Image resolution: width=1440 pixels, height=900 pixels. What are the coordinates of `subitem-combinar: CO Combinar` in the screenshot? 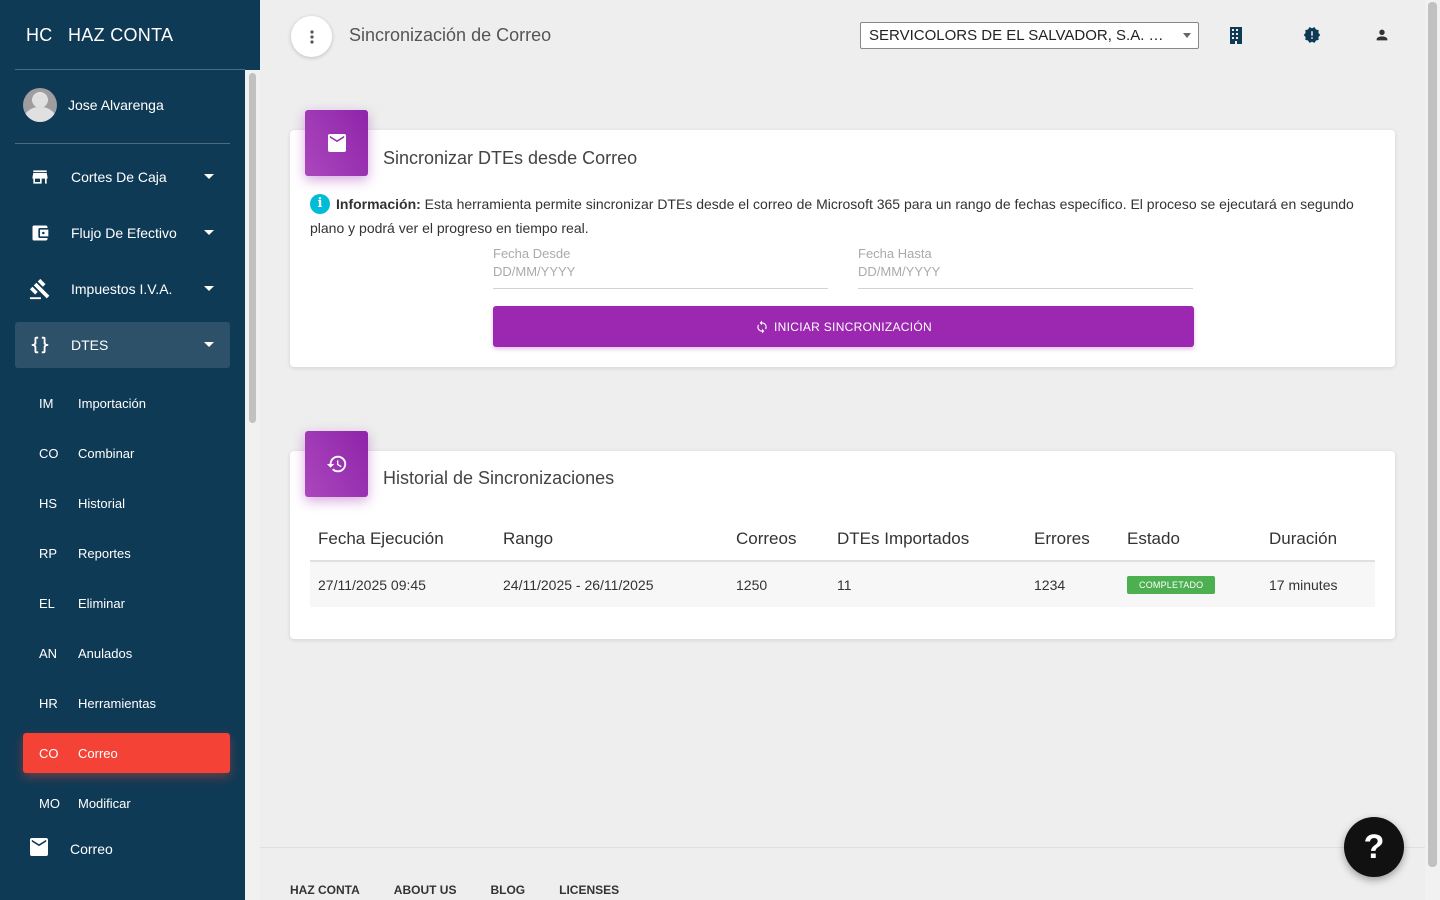 It's located at (126, 453).